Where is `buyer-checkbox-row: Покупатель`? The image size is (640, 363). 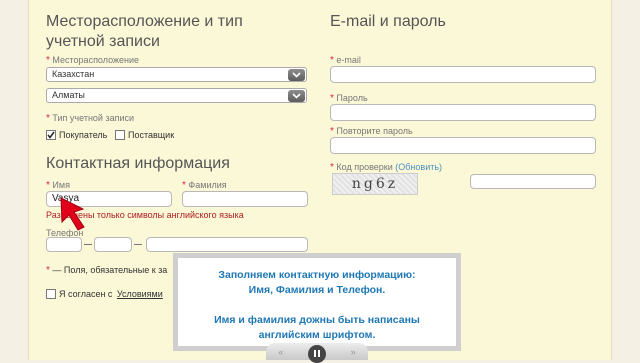 buyer-checkbox-row: Покупатель is located at coordinates (76, 135).